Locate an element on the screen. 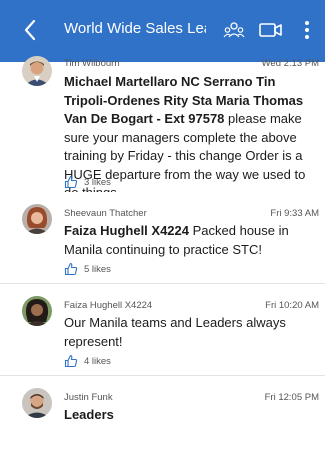  members-button is located at coordinates (234, 30).